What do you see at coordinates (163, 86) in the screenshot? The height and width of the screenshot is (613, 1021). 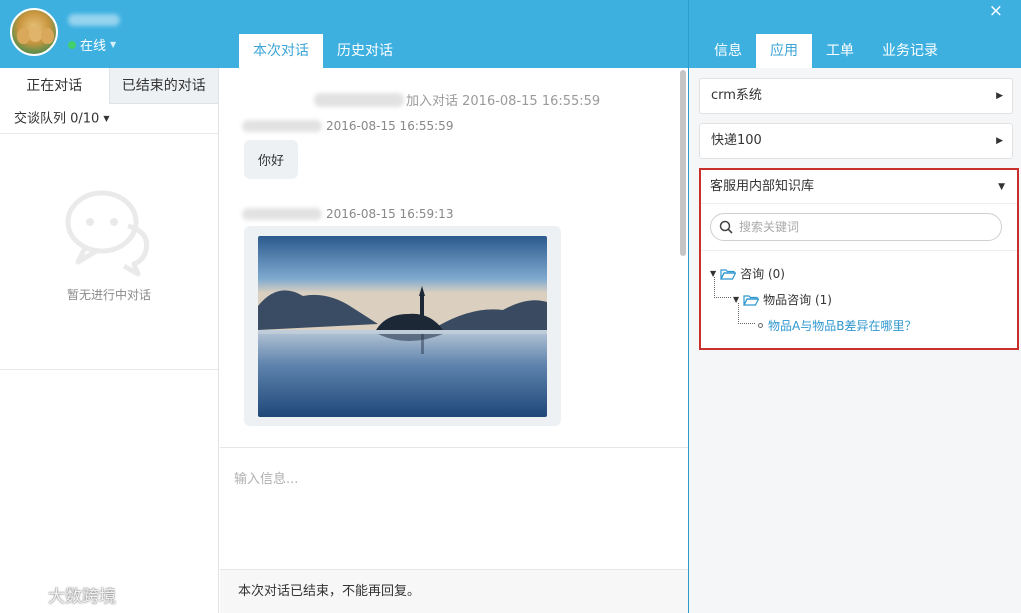 I see `tab-ended-conversations: 已结束的对话` at bounding box center [163, 86].